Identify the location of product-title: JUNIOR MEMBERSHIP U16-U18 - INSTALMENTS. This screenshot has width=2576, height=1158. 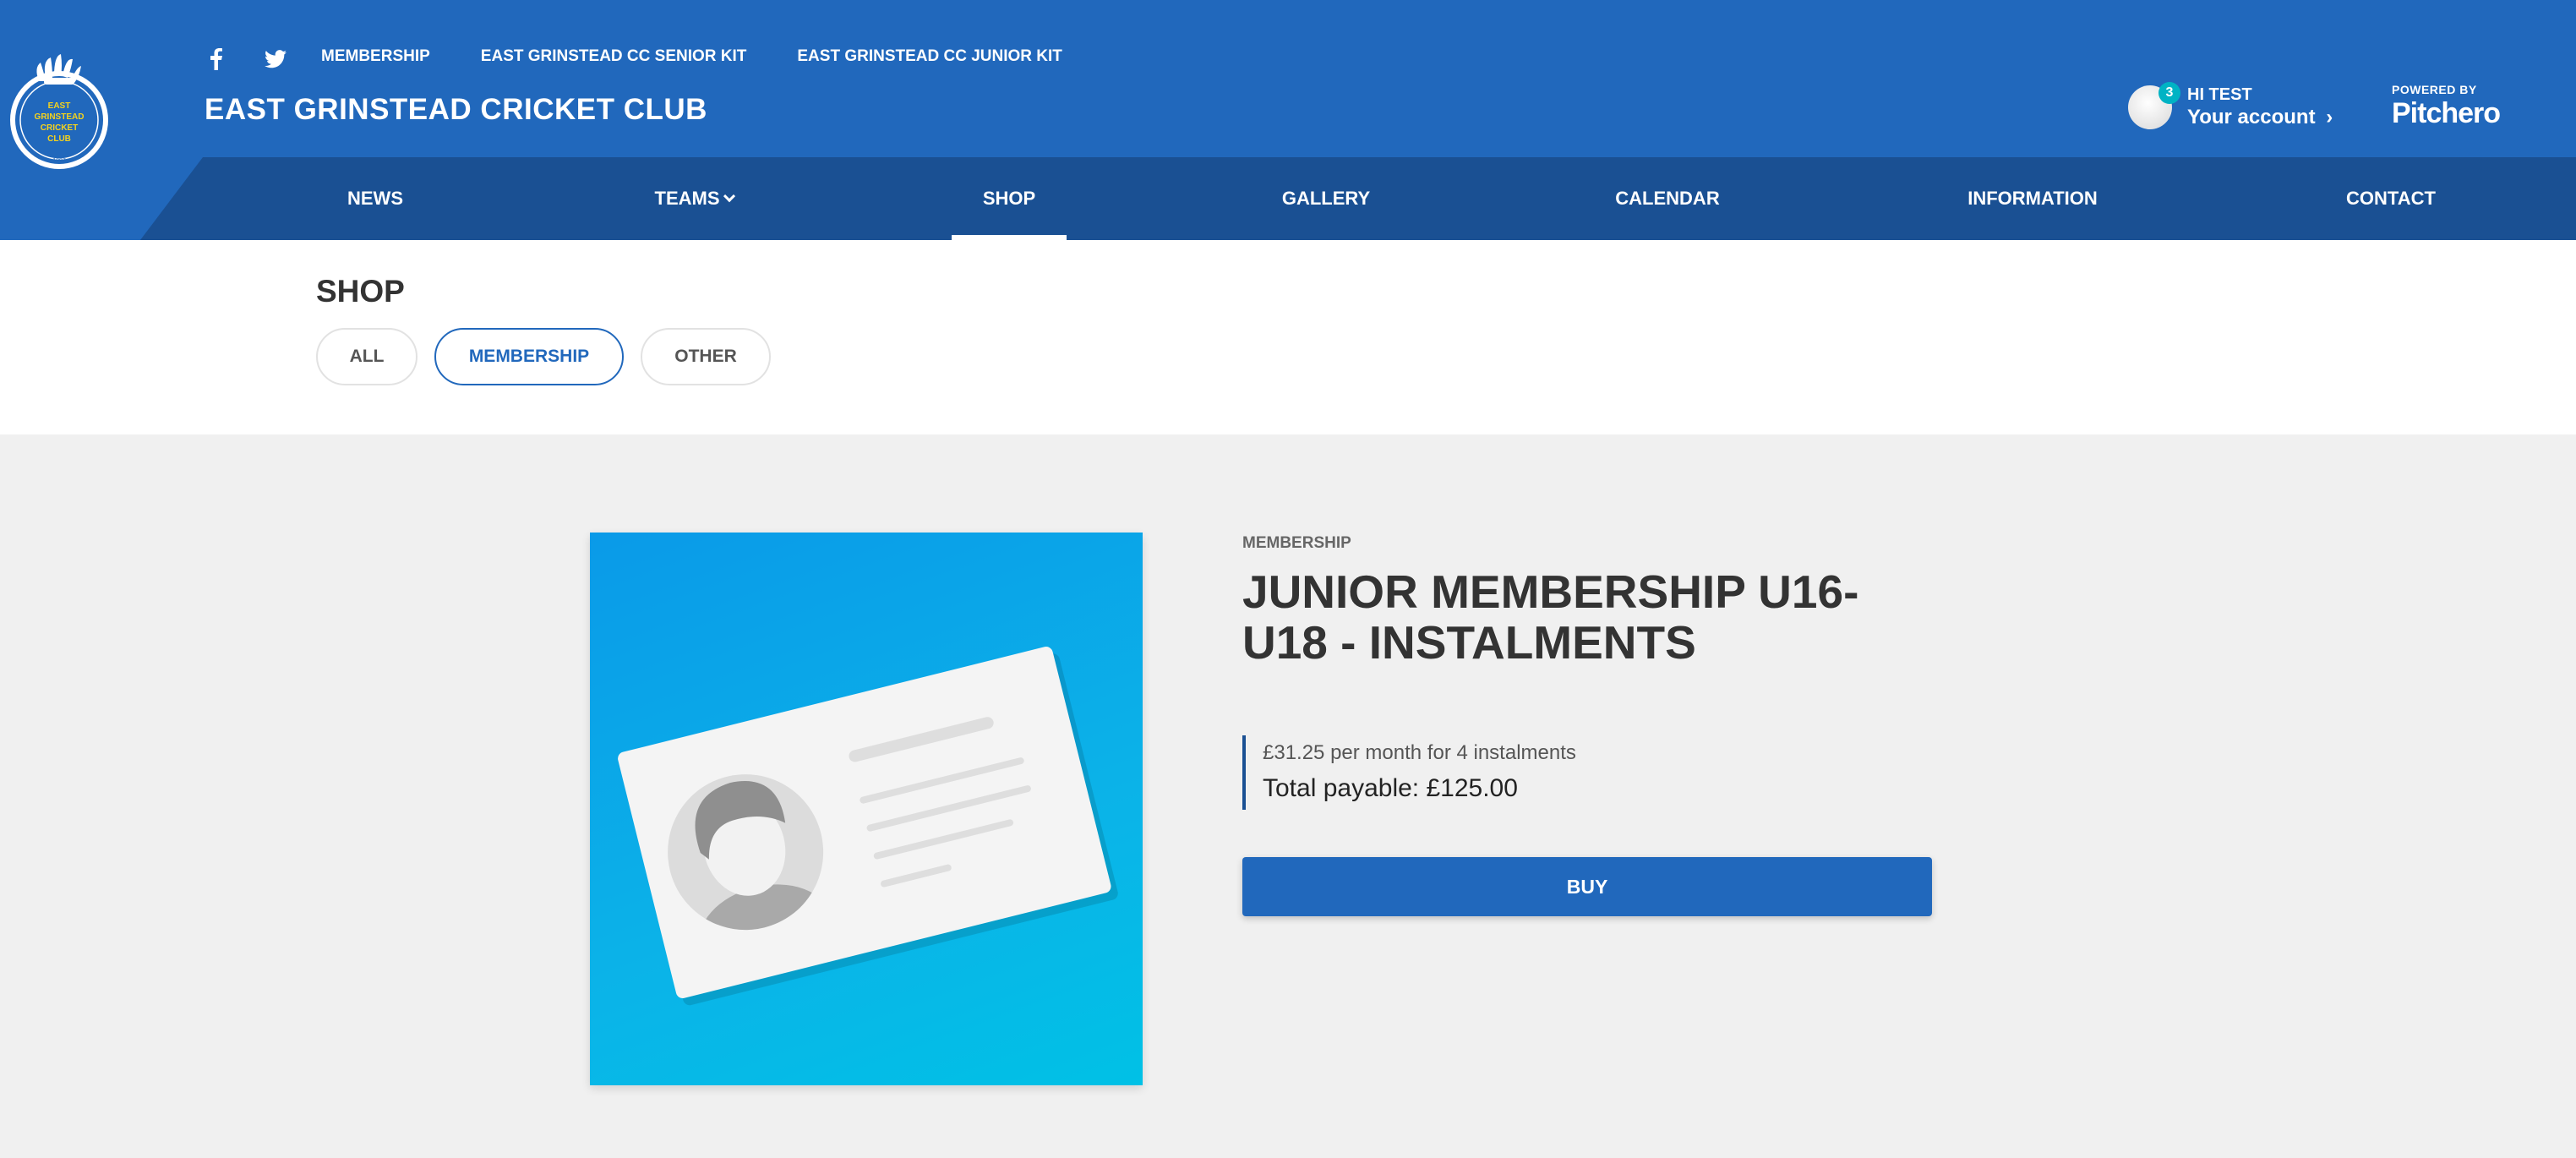
(1550, 617).